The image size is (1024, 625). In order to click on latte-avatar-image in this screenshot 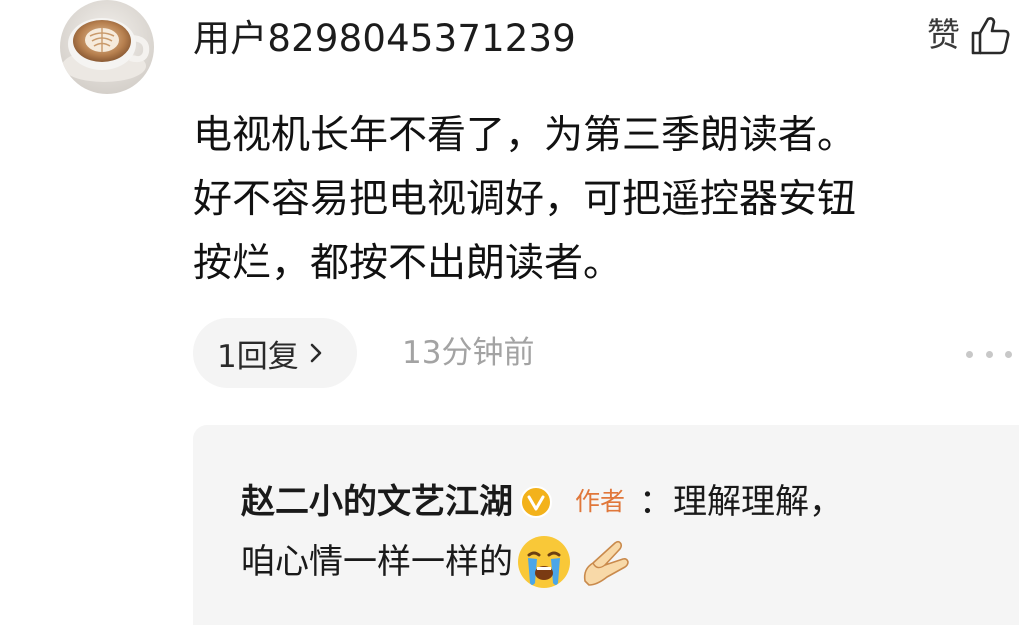, I will do `click(107, 47)`.